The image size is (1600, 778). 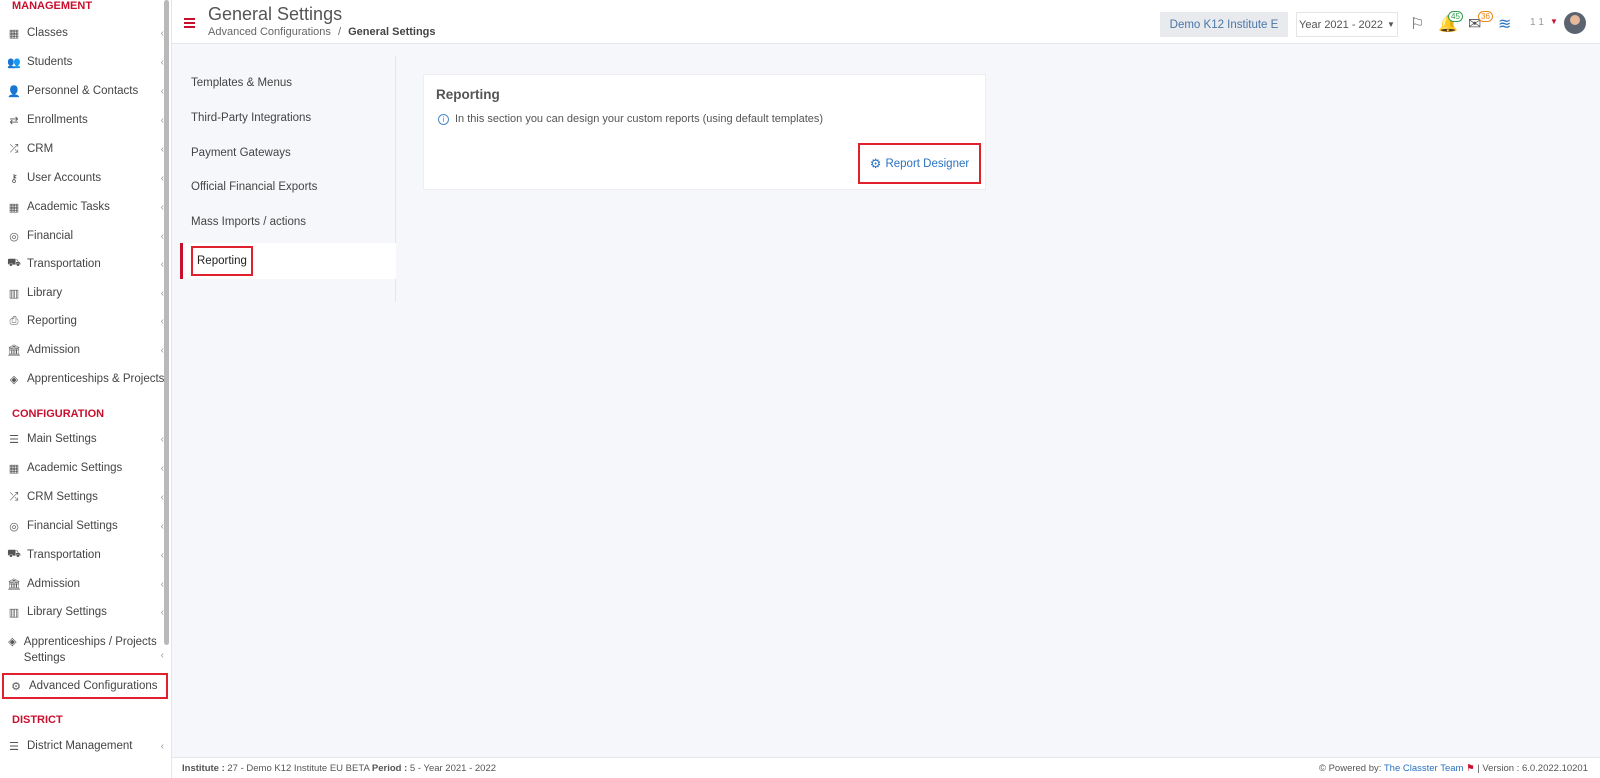 What do you see at coordinates (52, 6) in the screenshot?
I see `section-management: MANAGEMENT` at bounding box center [52, 6].